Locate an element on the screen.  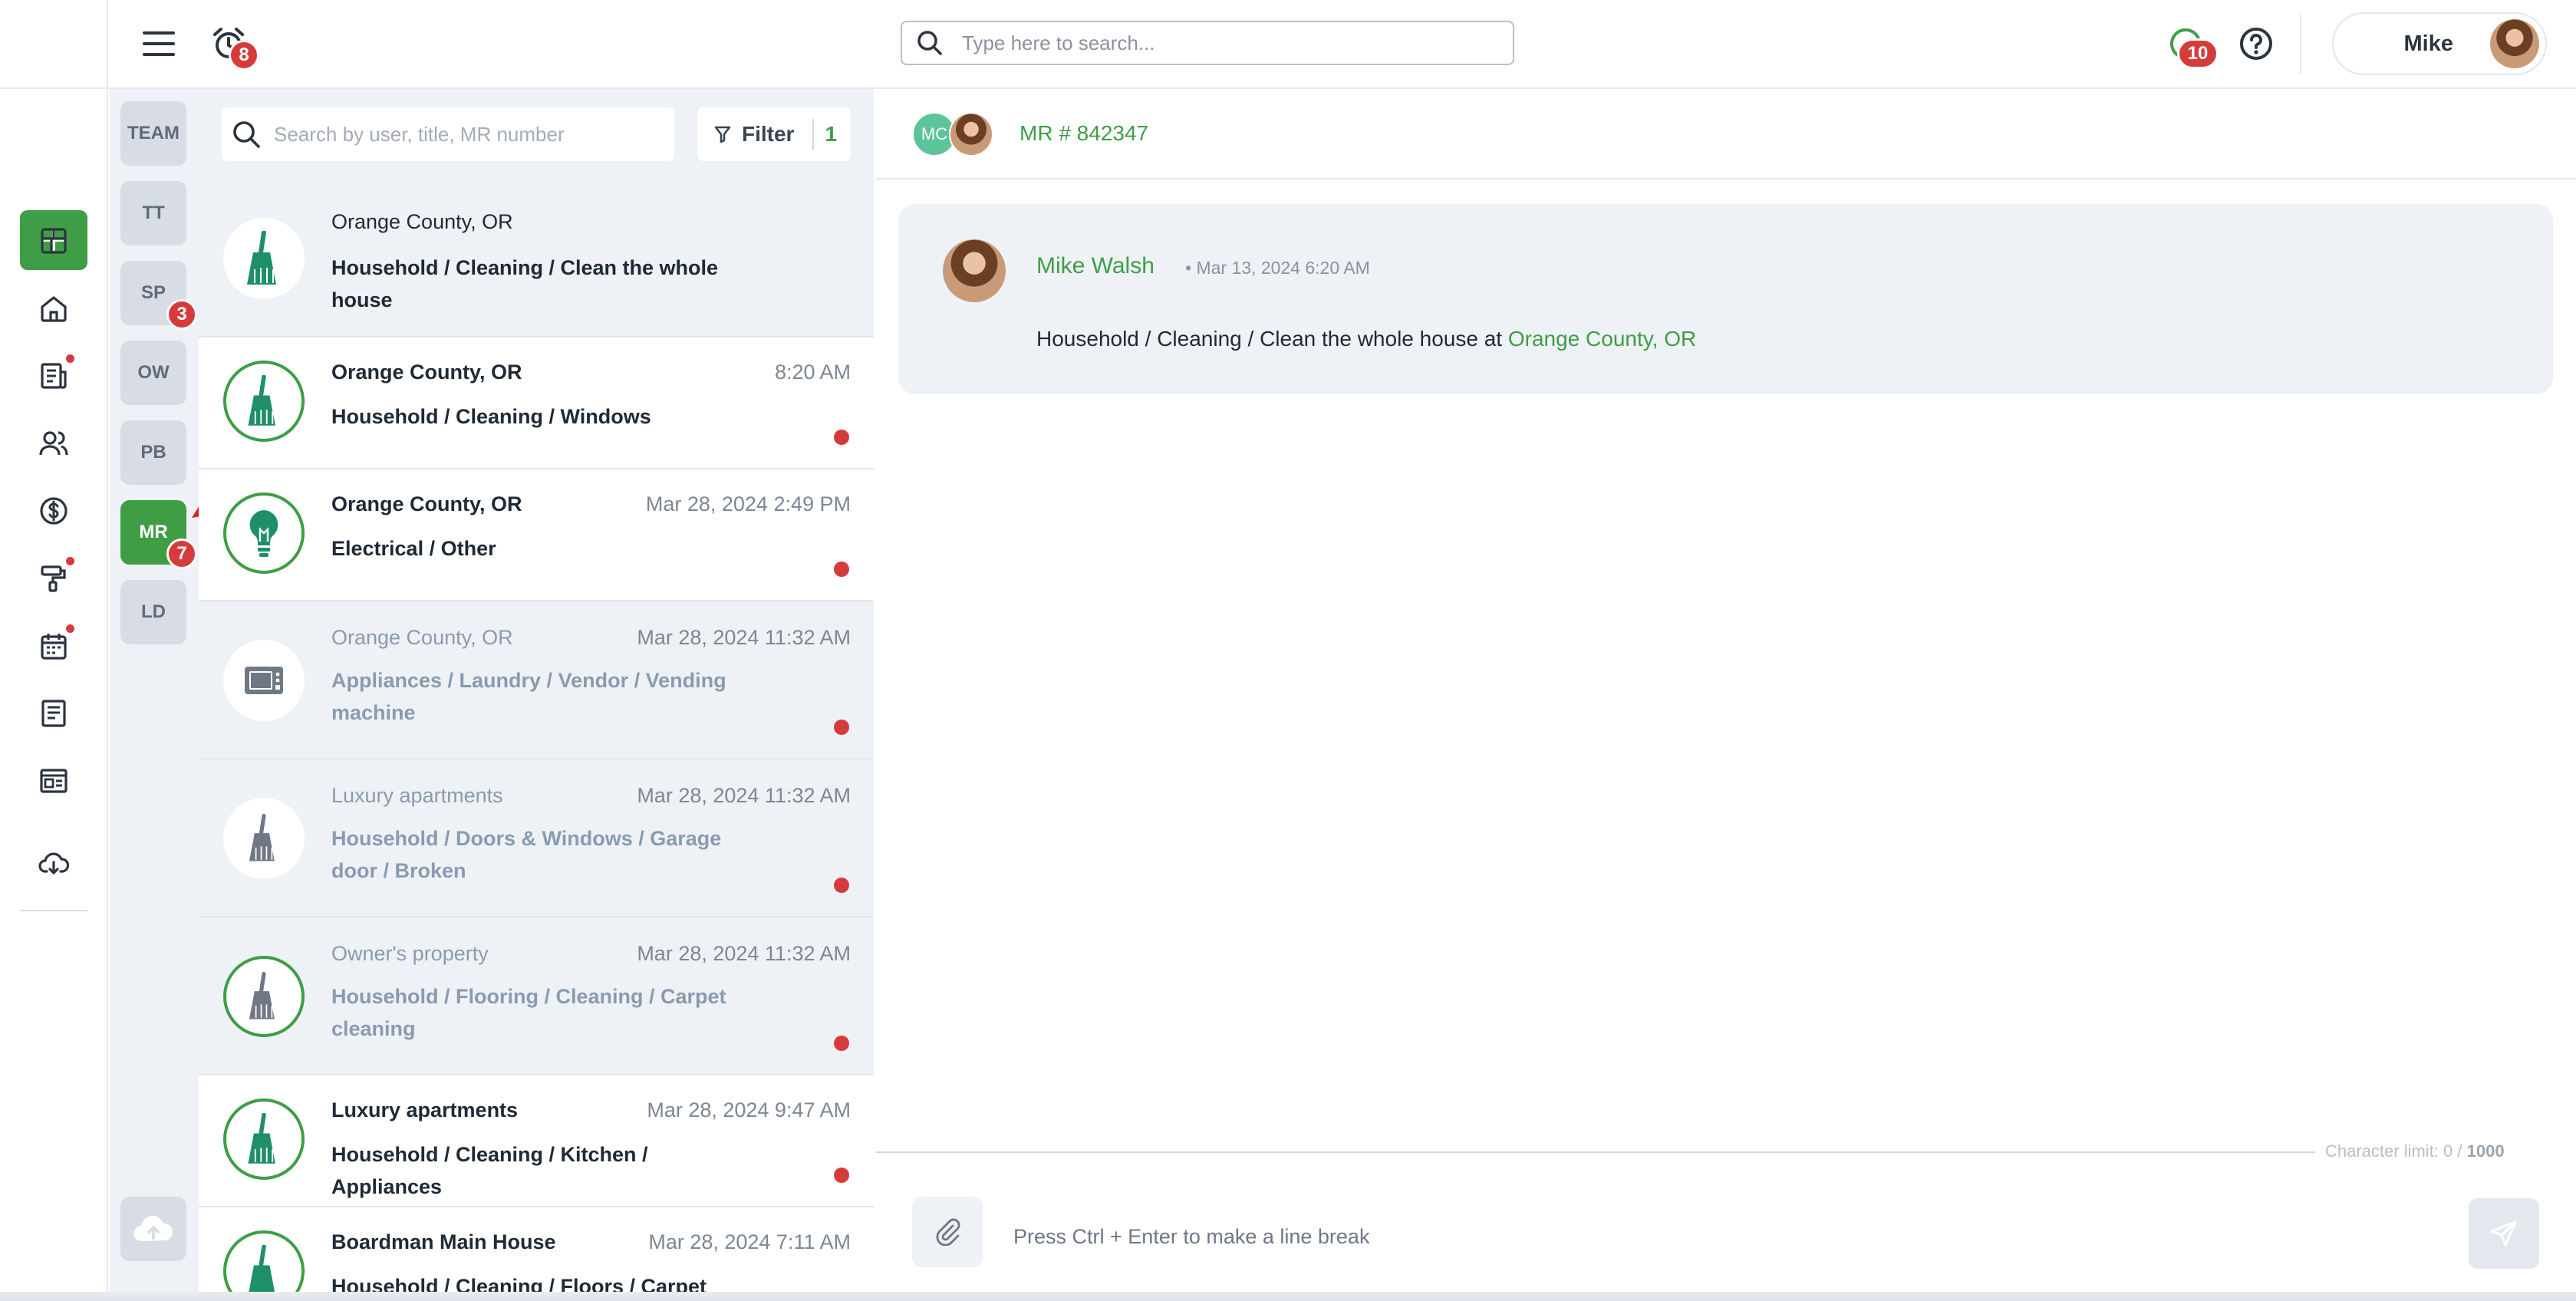
category-ld: LD is located at coordinates (153, 612).